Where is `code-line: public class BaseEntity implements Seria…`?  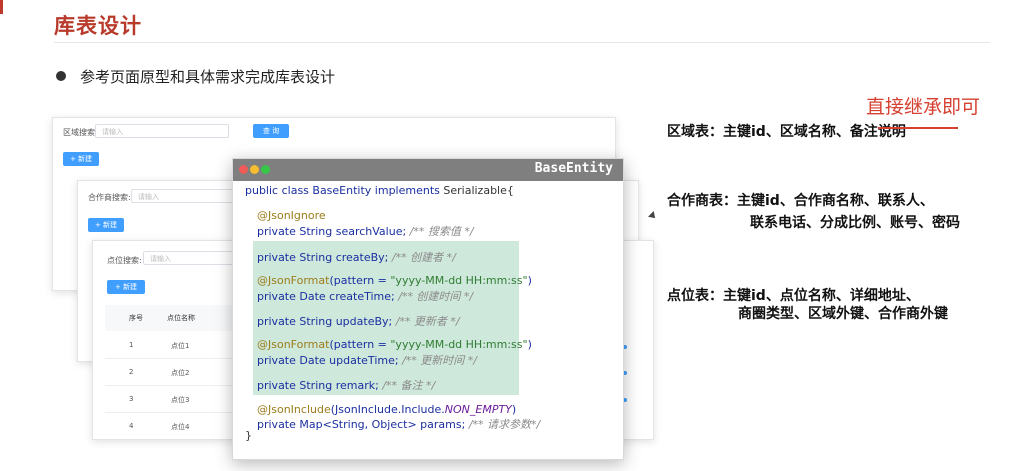
code-line: public class BaseEntity implements Seria… is located at coordinates (379, 190).